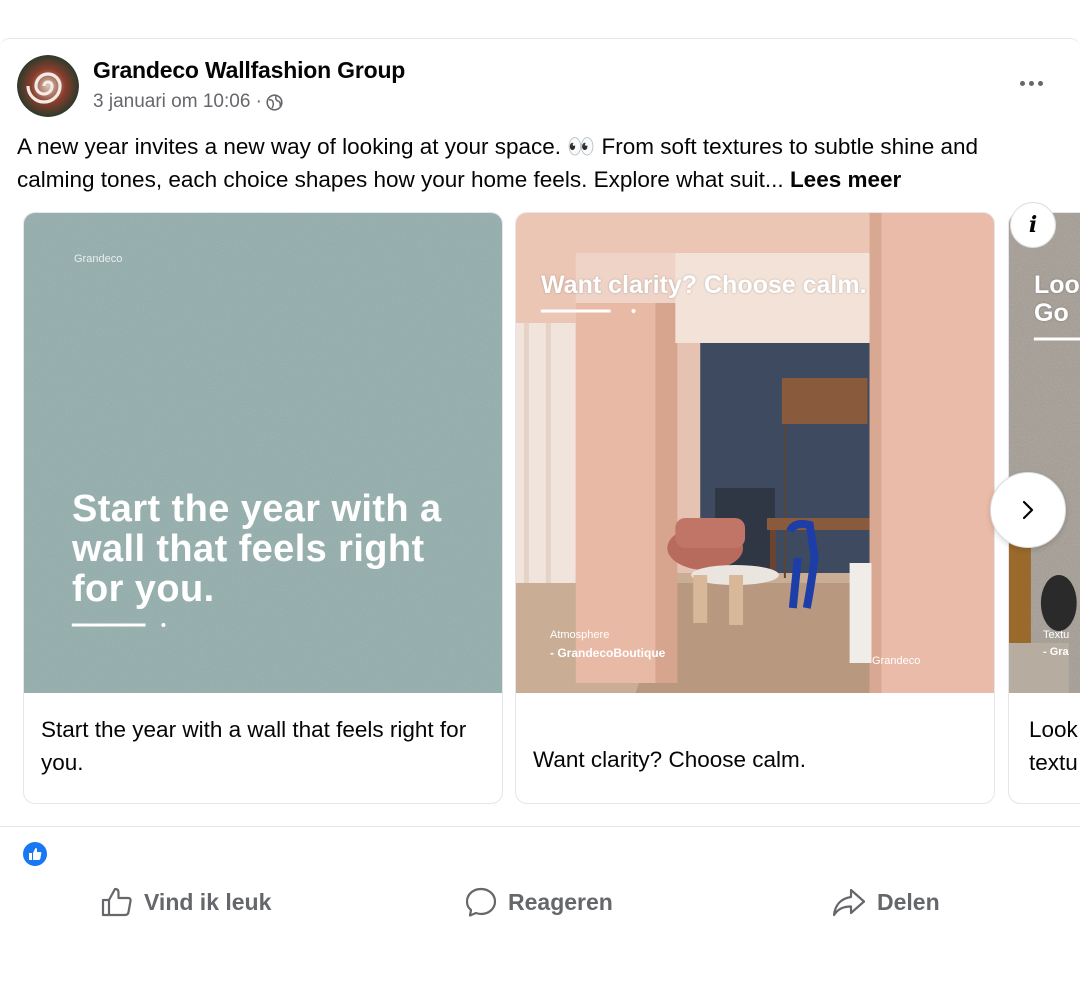 The width and height of the screenshot is (1080, 1000). I want to click on info-icon: i, so click(1033, 225).